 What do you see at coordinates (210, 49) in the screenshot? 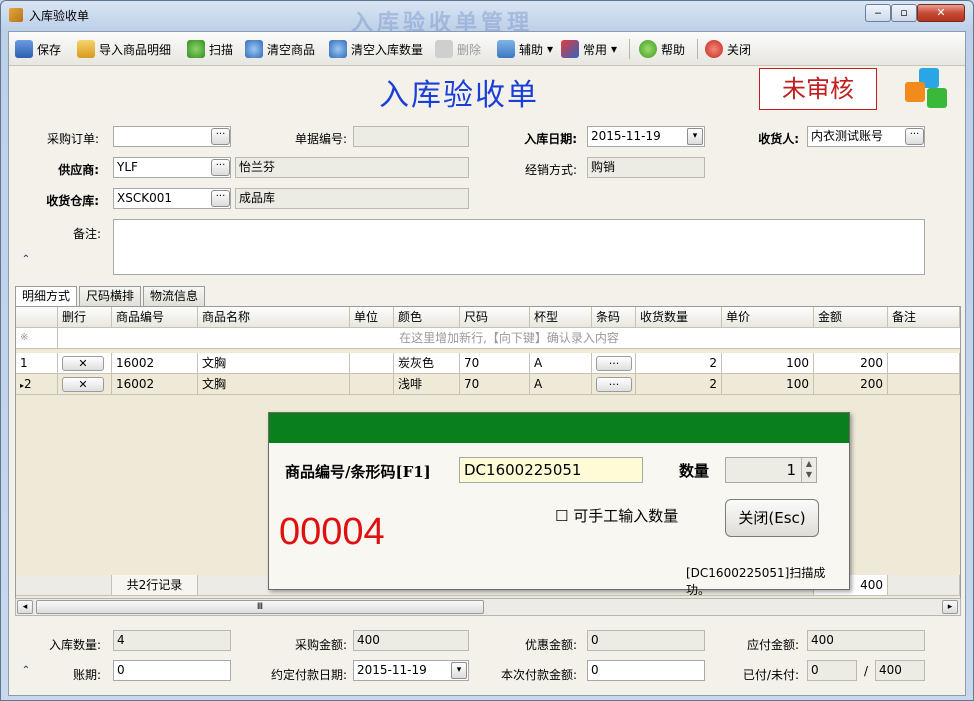
I see `scan-button: 扫描` at bounding box center [210, 49].